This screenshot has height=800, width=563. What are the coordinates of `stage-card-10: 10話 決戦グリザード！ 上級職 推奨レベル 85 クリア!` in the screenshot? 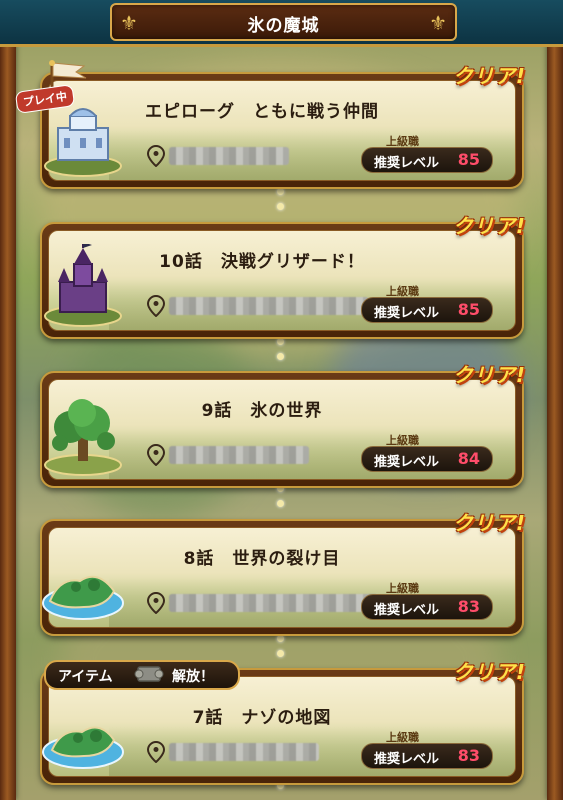 It's located at (282, 276).